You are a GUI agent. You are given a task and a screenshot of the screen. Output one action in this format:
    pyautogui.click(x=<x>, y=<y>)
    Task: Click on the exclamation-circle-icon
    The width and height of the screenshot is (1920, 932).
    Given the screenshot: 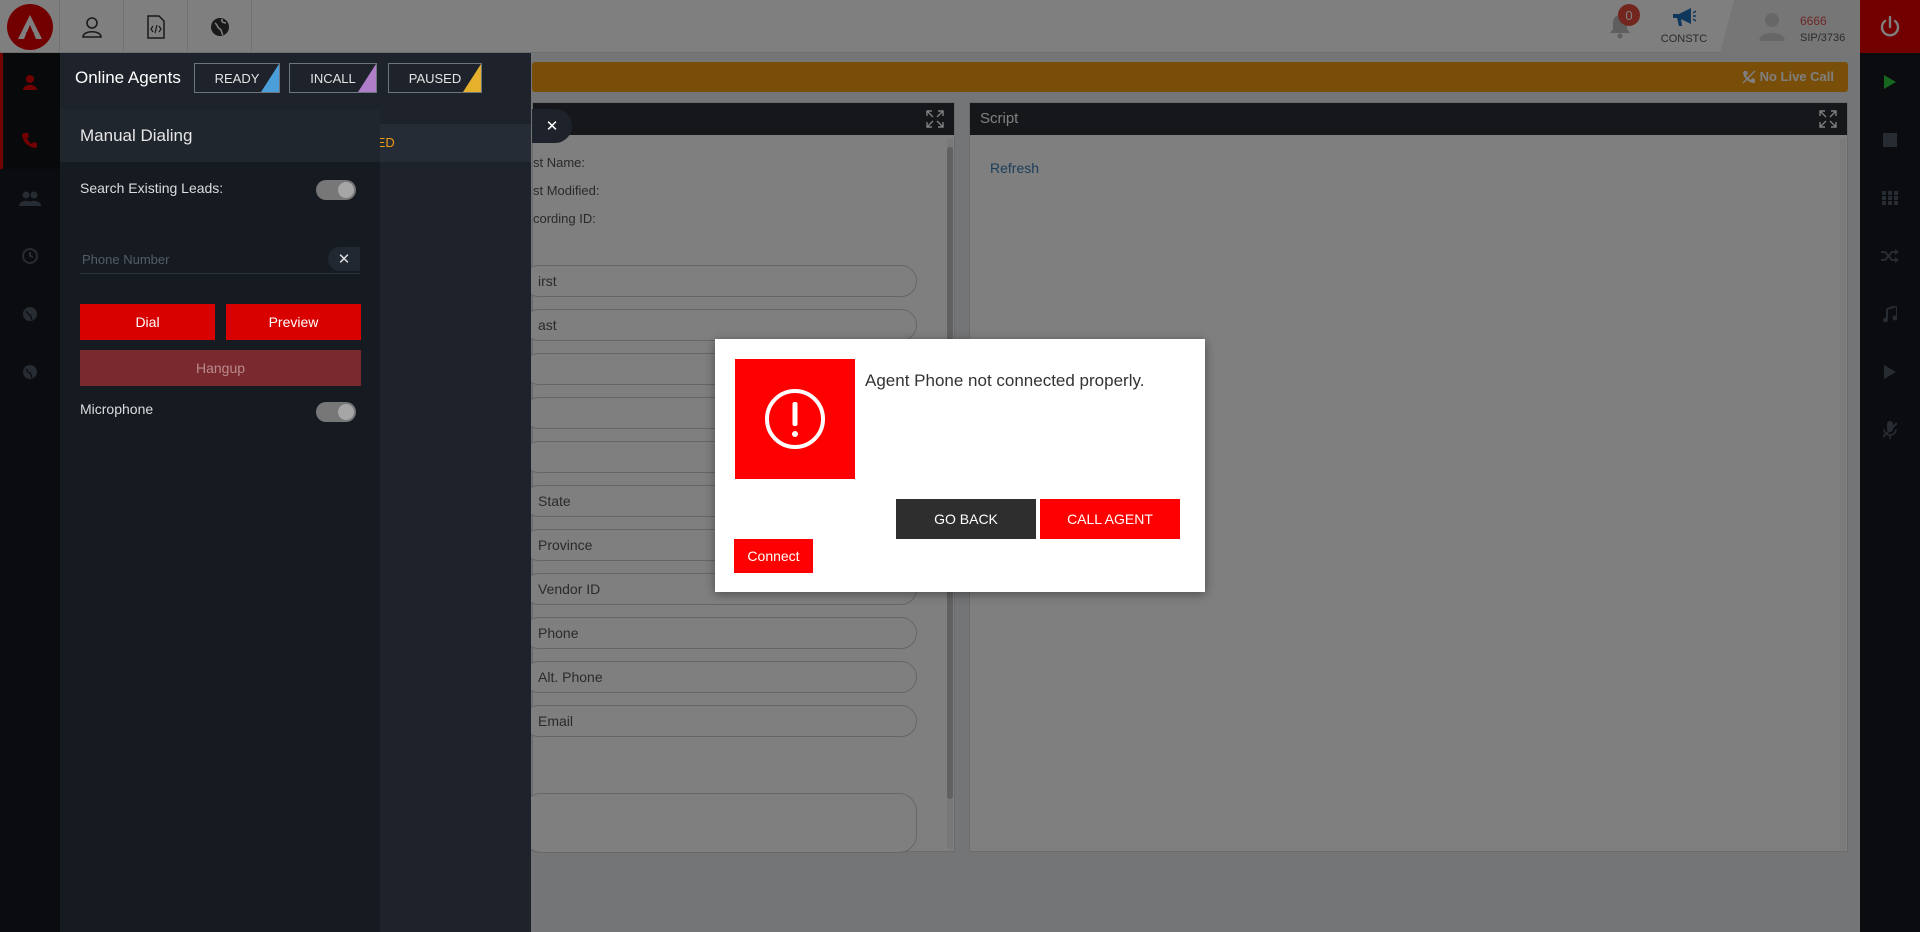 What is the action you would take?
    pyautogui.click(x=795, y=419)
    